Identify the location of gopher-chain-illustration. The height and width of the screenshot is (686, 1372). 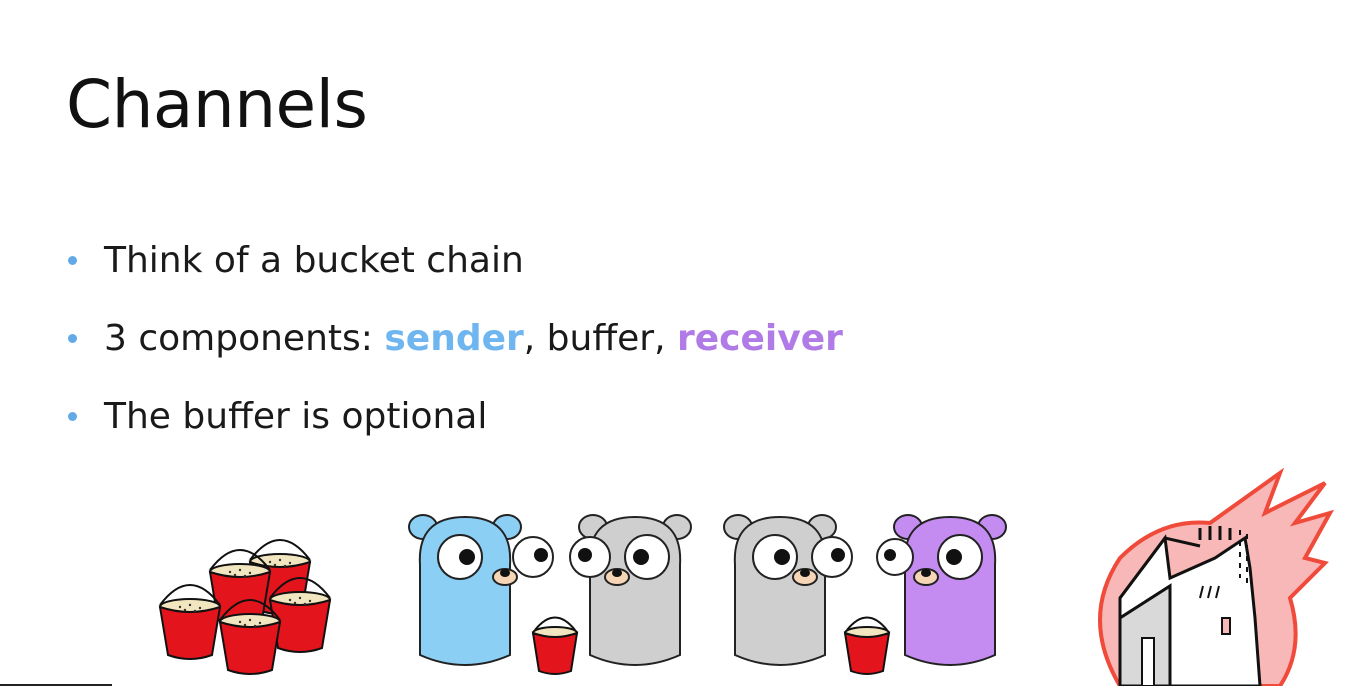
(707, 594).